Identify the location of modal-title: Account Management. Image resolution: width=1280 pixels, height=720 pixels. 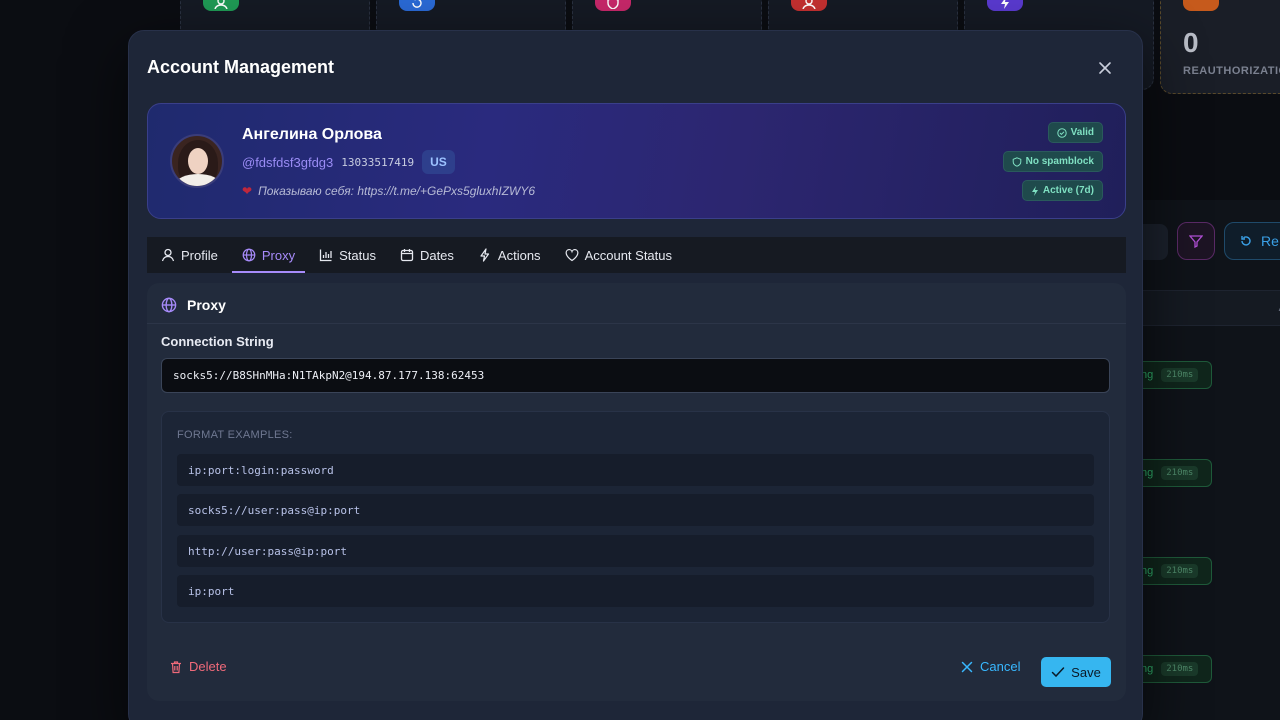
(241, 67).